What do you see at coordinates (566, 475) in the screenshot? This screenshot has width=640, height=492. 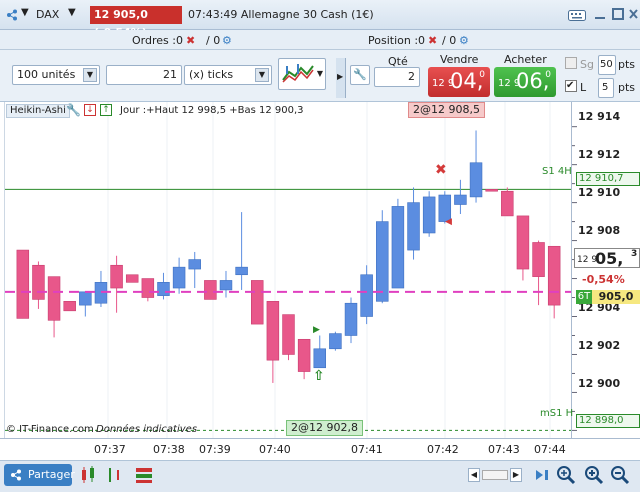 I see `zoom-fit-icon` at bounding box center [566, 475].